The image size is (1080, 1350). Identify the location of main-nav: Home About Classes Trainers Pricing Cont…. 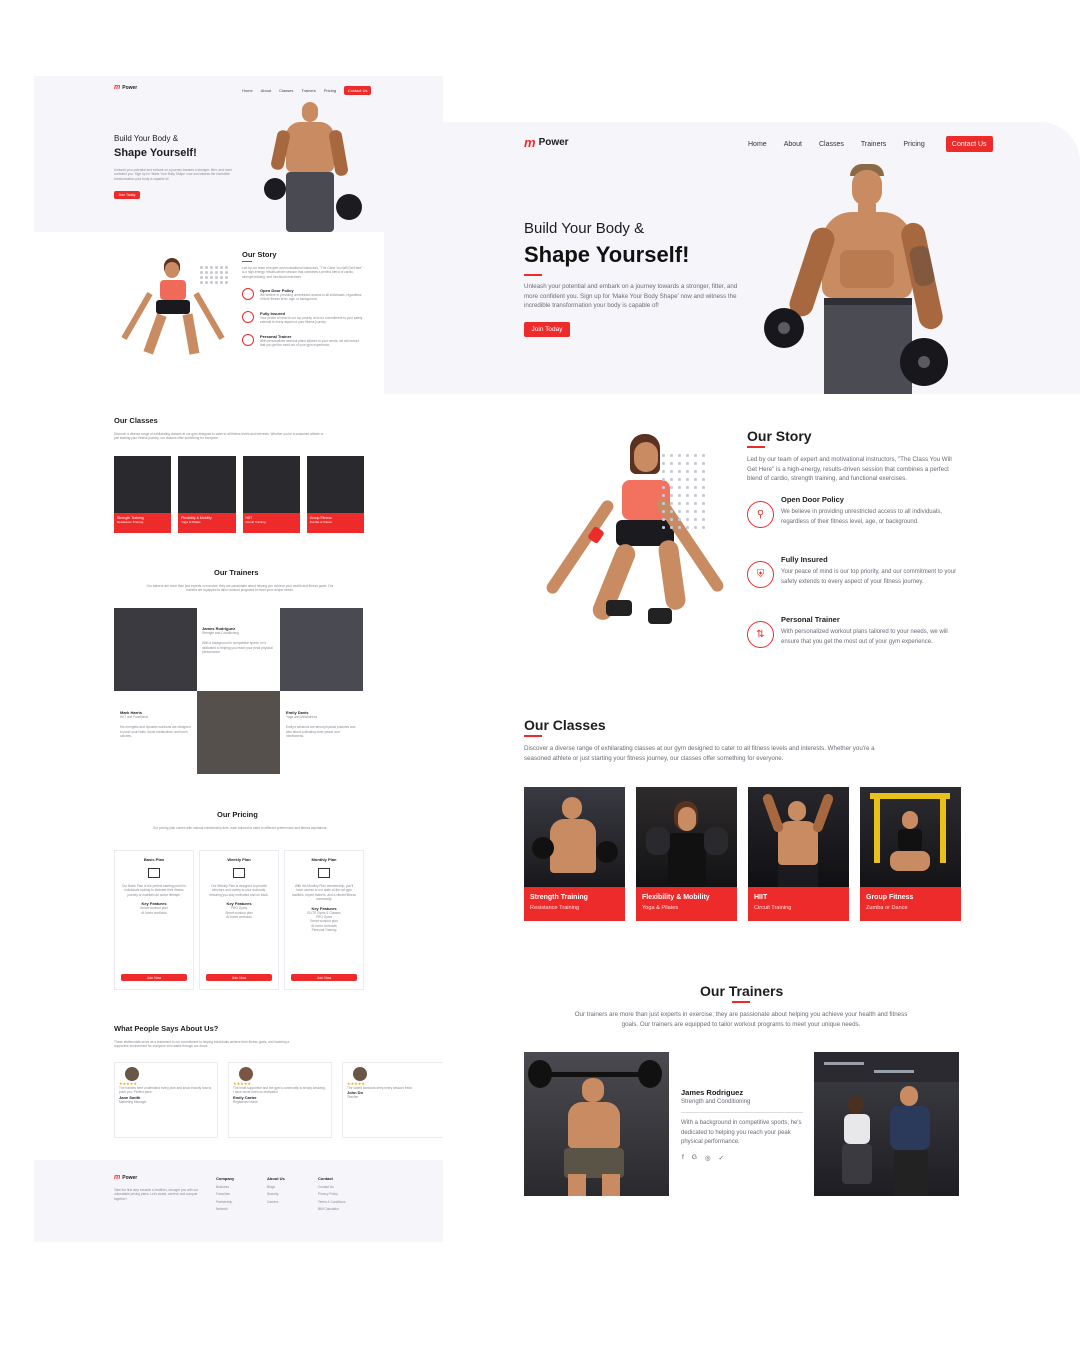
(870, 144).